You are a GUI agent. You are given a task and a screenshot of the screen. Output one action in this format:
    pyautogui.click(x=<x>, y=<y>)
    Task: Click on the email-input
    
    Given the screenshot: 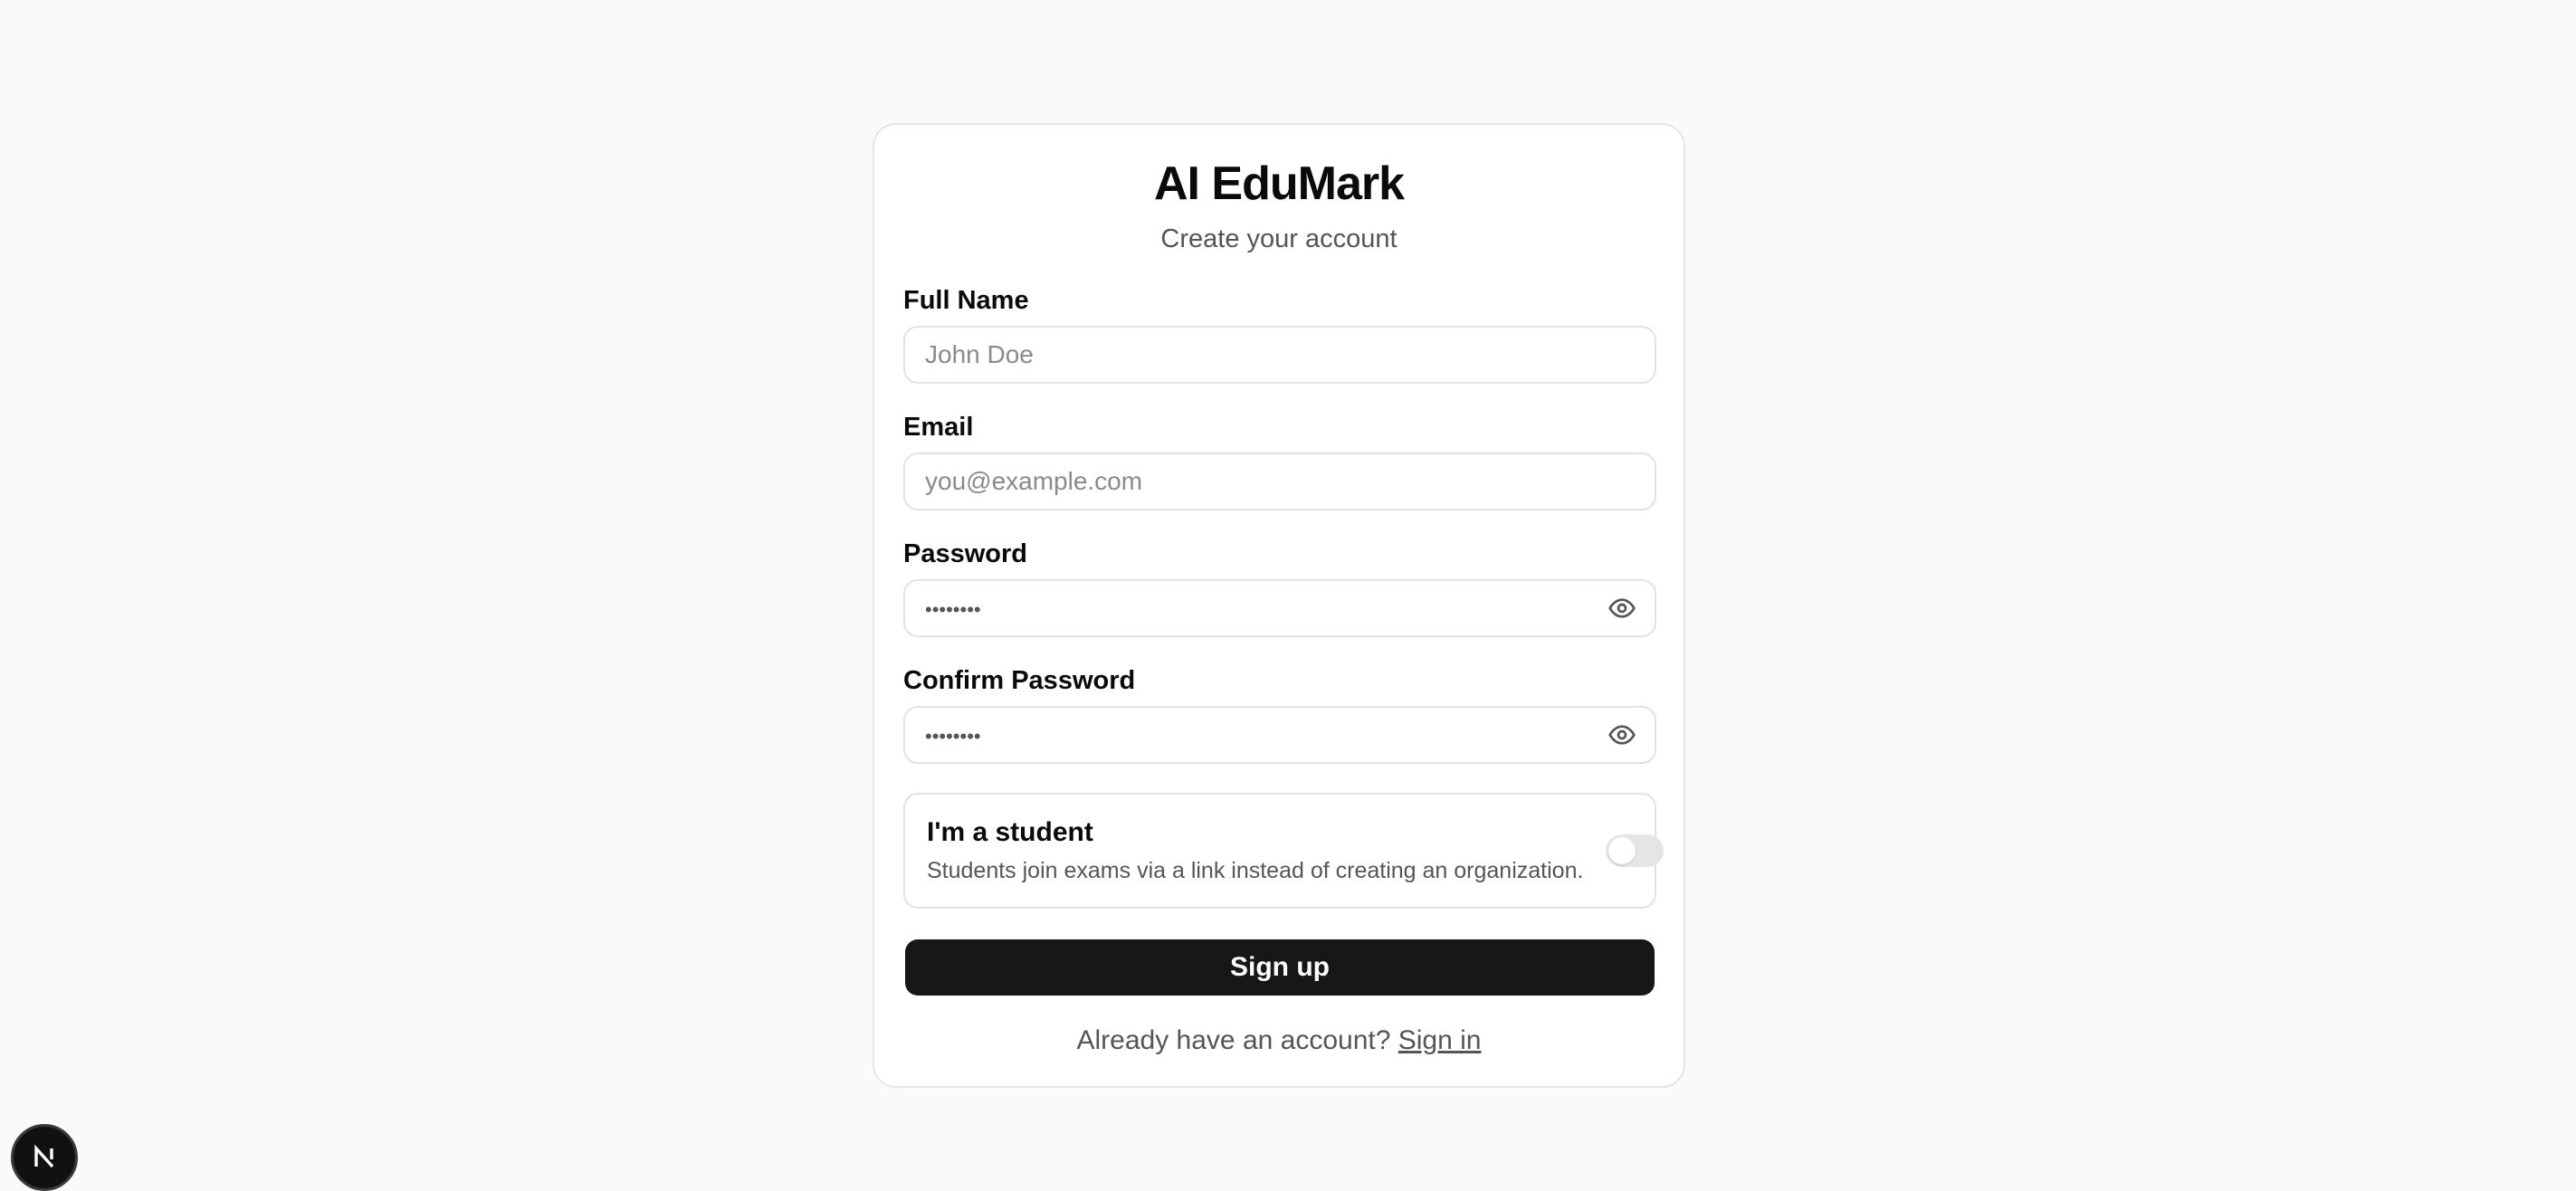 What is the action you would take?
    pyautogui.click(x=1279, y=481)
    